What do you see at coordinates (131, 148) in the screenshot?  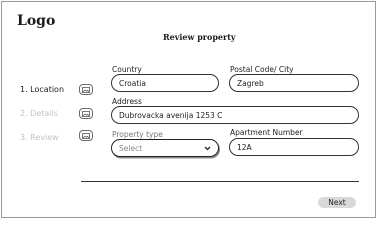 I see `property-type-placeholder: Select` at bounding box center [131, 148].